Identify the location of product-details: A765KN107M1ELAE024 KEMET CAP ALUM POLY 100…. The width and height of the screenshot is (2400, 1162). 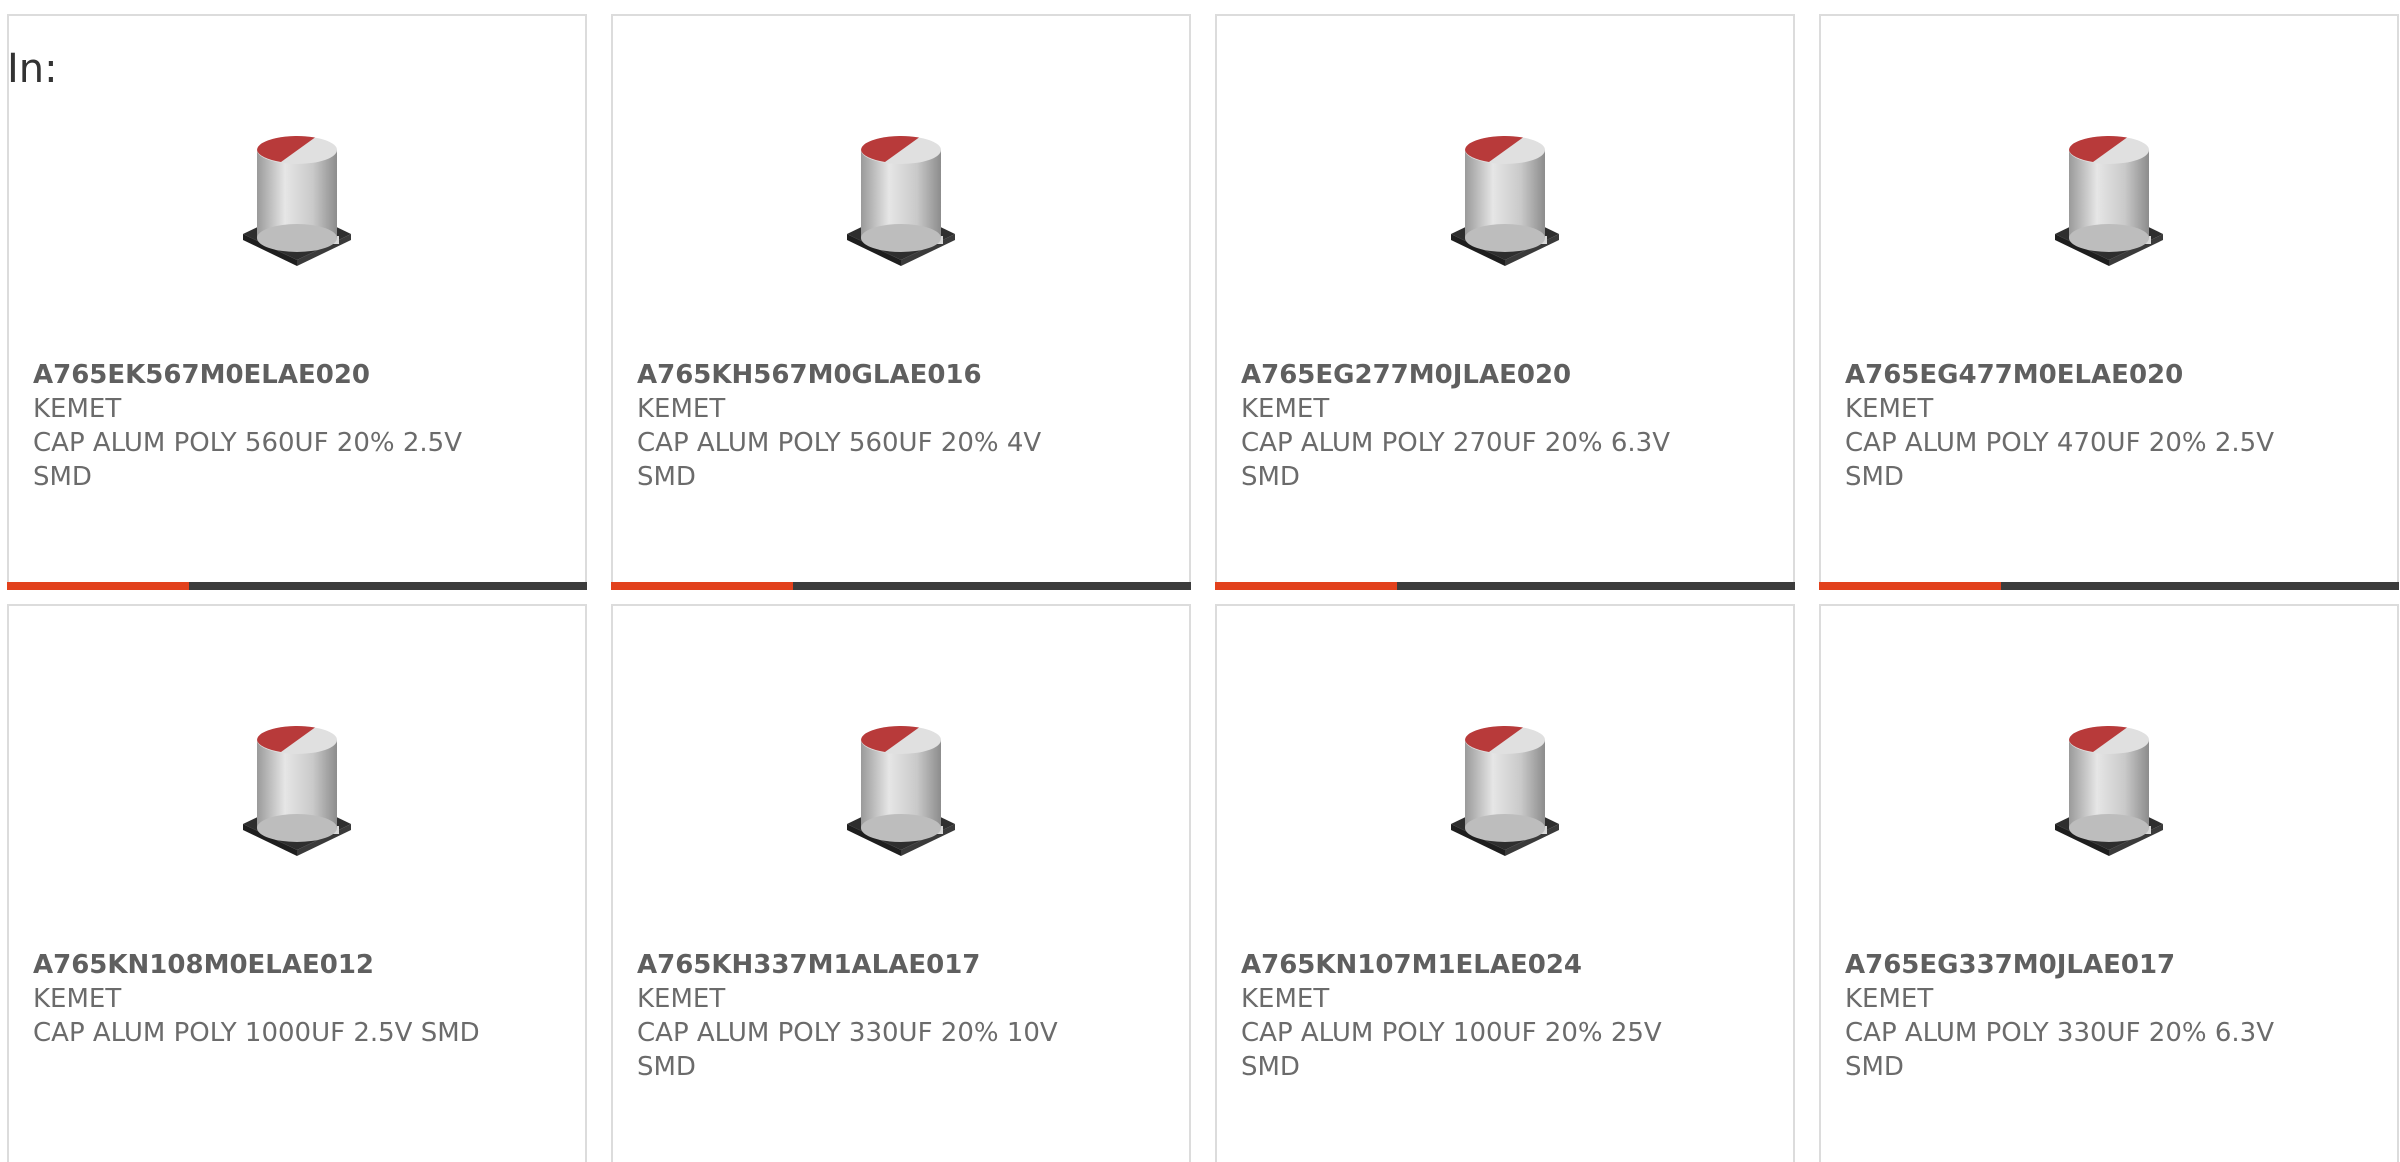
(1505, 1016).